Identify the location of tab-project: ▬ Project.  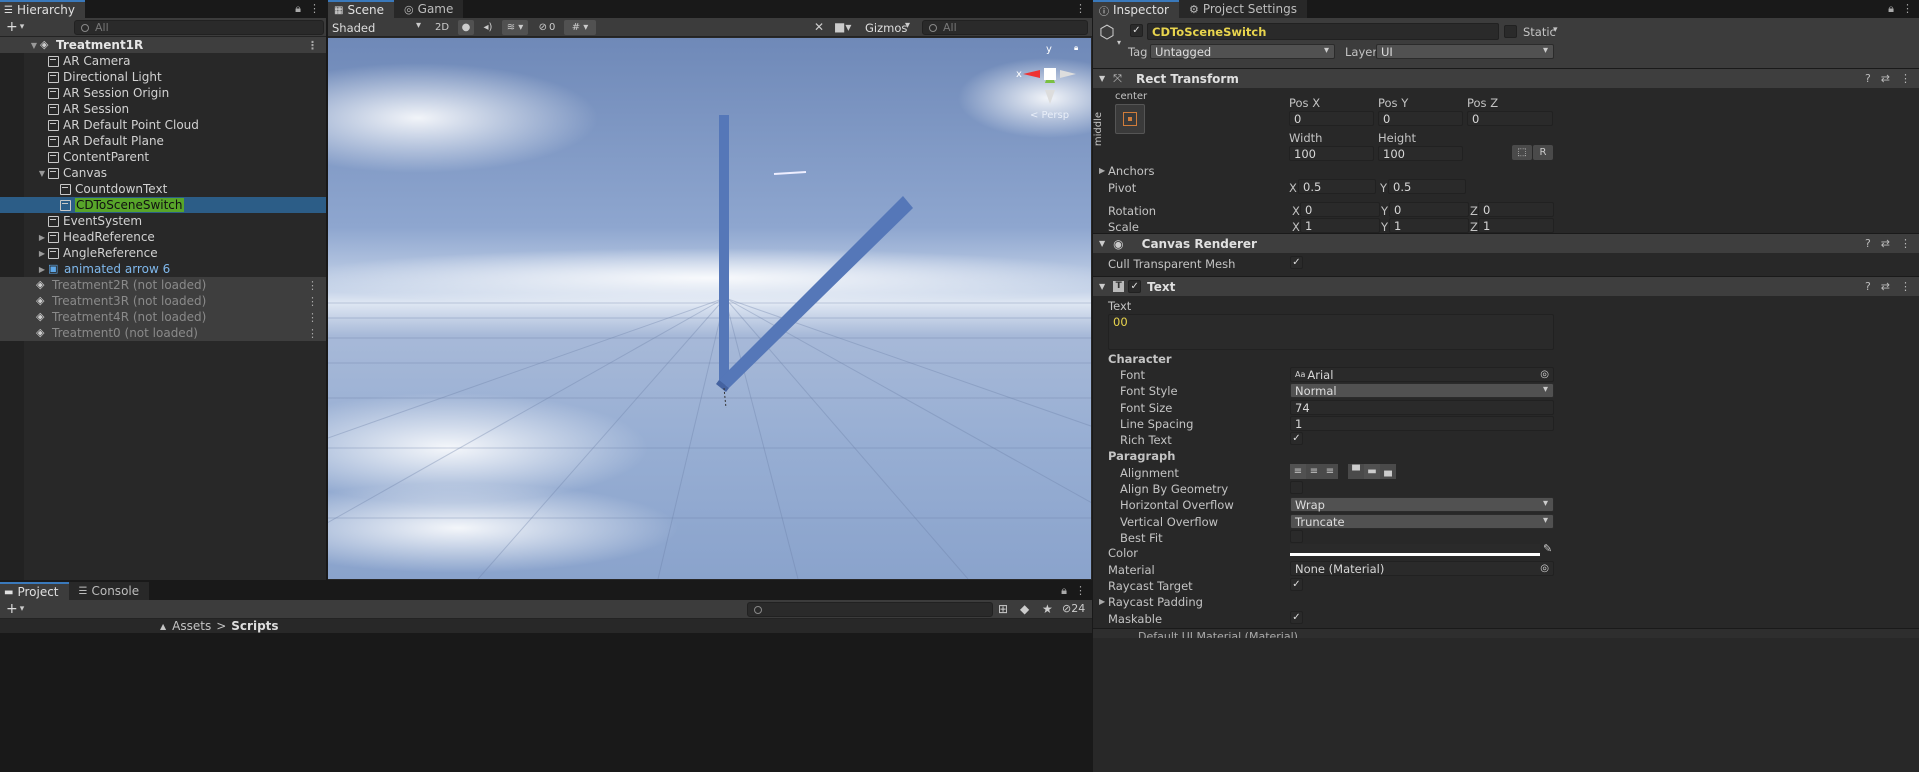
(34, 591).